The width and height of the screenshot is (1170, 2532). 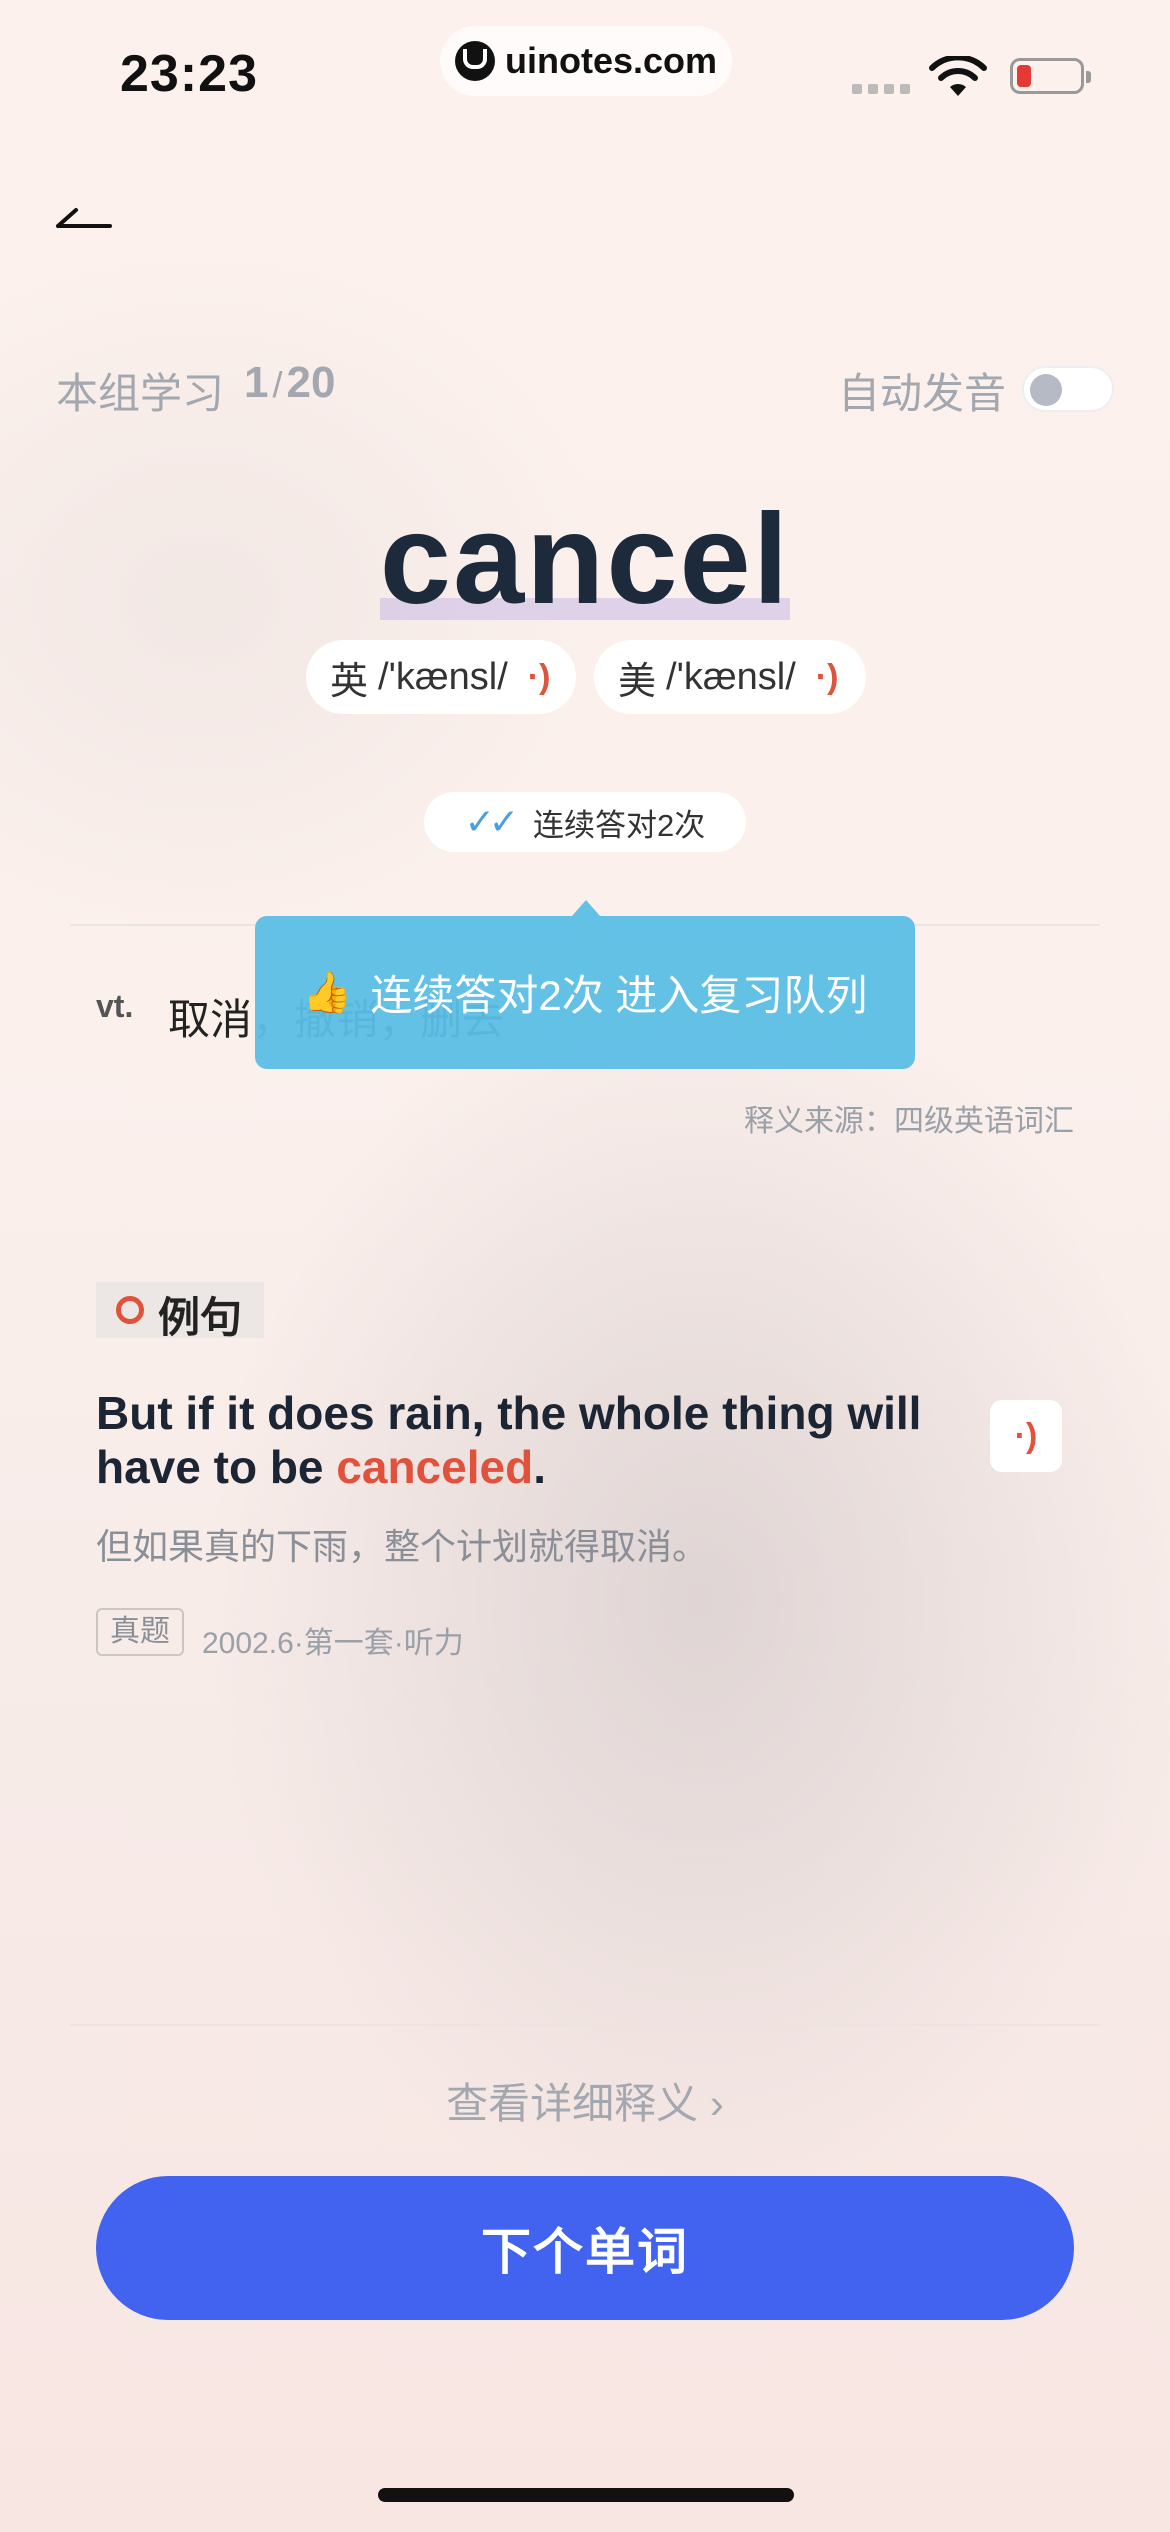 I want to click on us-phonetic: /'kænsl/, so click(x=731, y=676).